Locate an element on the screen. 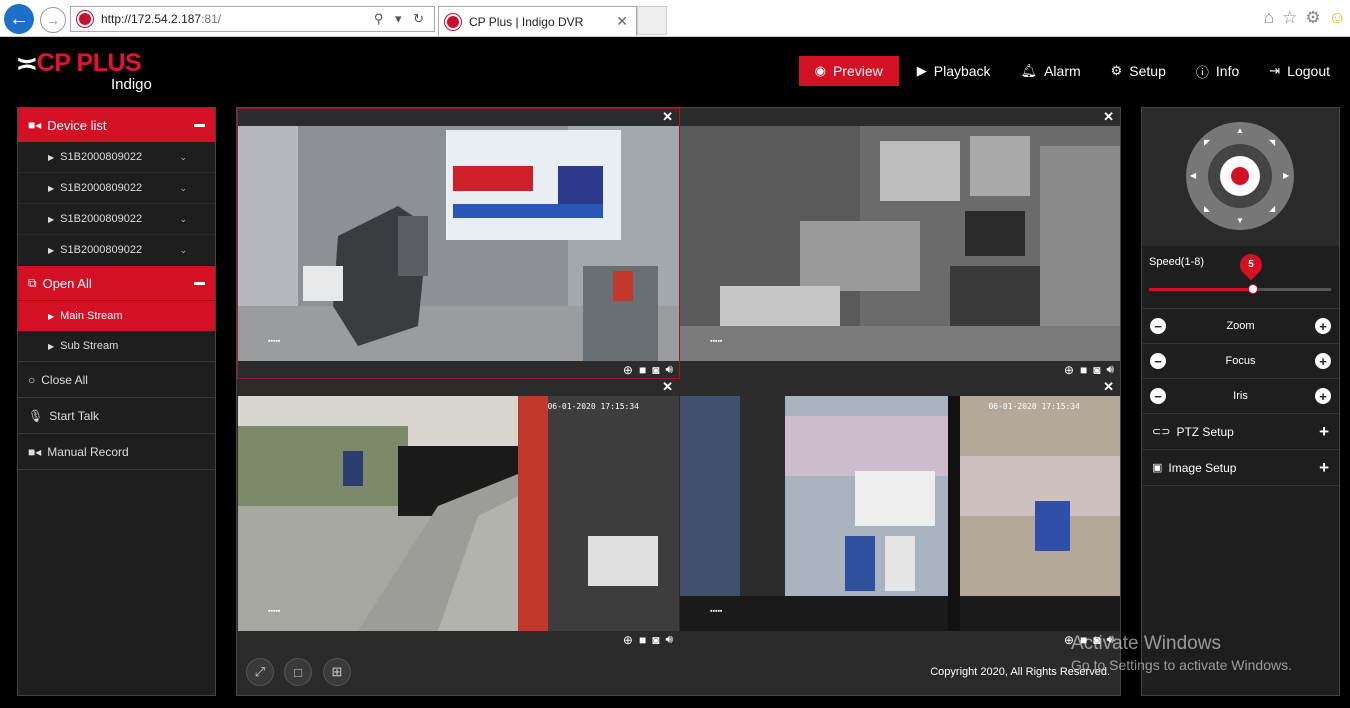  nav-preview-label: Preview is located at coordinates (857, 71).